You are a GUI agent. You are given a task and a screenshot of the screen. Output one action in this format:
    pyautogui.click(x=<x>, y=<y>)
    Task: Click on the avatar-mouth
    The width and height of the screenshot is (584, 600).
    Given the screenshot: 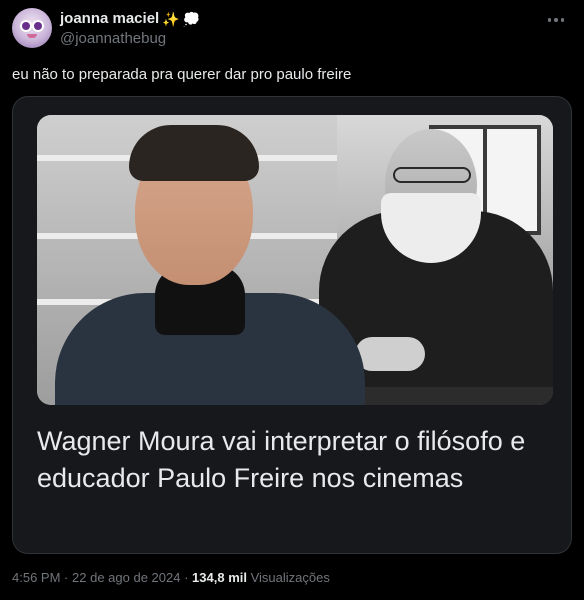 What is the action you would take?
    pyautogui.click(x=32, y=36)
    